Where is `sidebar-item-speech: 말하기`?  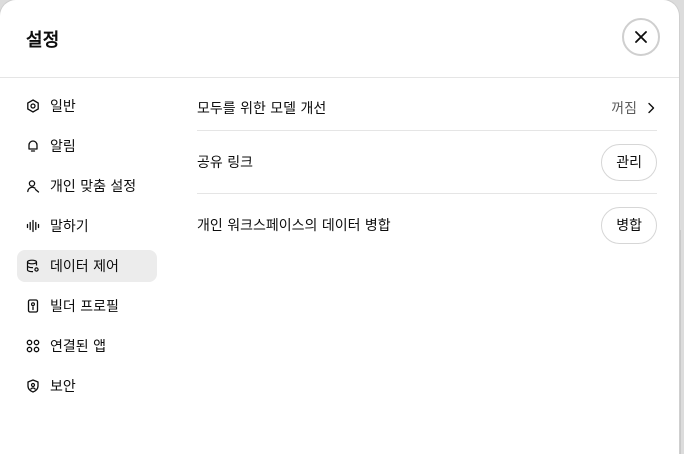
sidebar-item-speech: 말하기 is located at coordinates (87, 226).